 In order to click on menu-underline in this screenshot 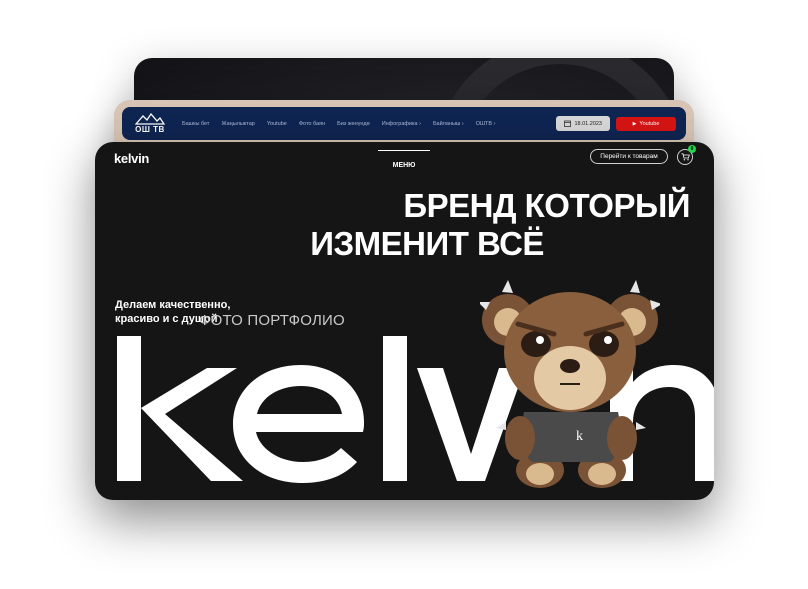, I will do `click(404, 150)`.